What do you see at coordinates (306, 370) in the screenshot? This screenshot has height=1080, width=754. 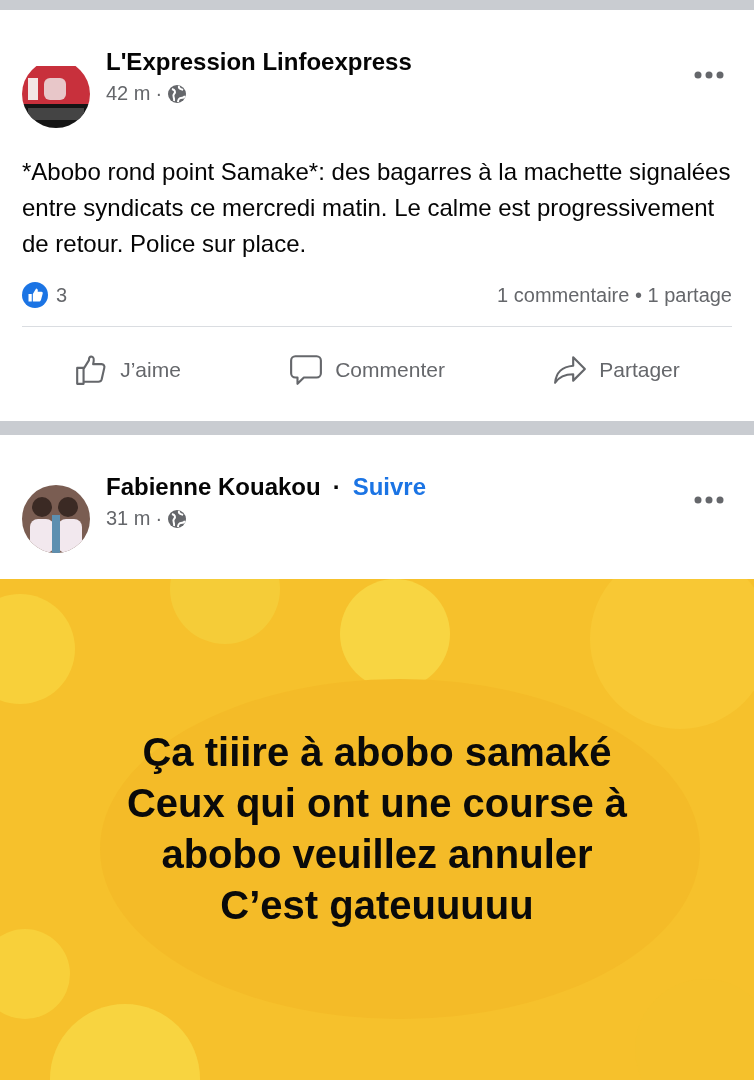 I see `speech-bubble-icon` at bounding box center [306, 370].